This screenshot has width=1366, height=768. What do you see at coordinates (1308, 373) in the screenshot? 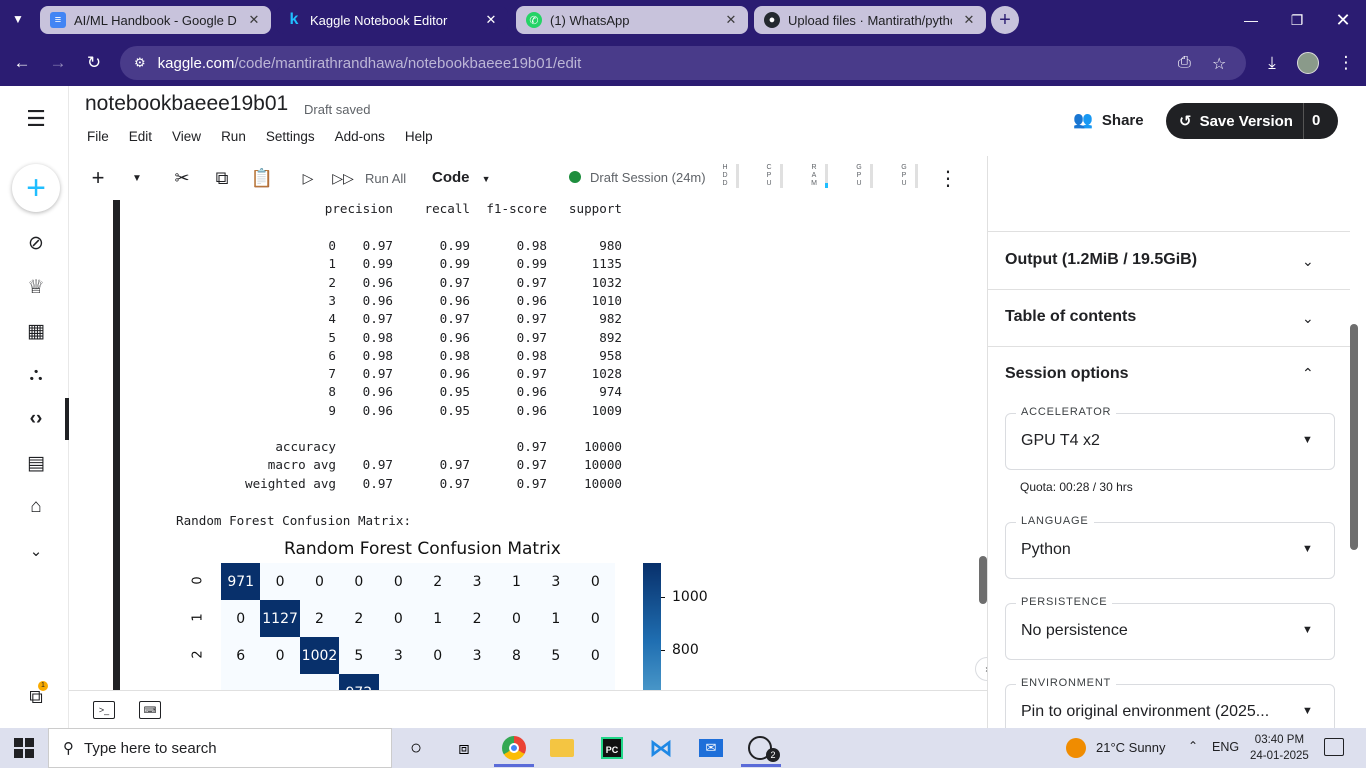
I see `chevron-up-icon: ⌃` at bounding box center [1308, 373].